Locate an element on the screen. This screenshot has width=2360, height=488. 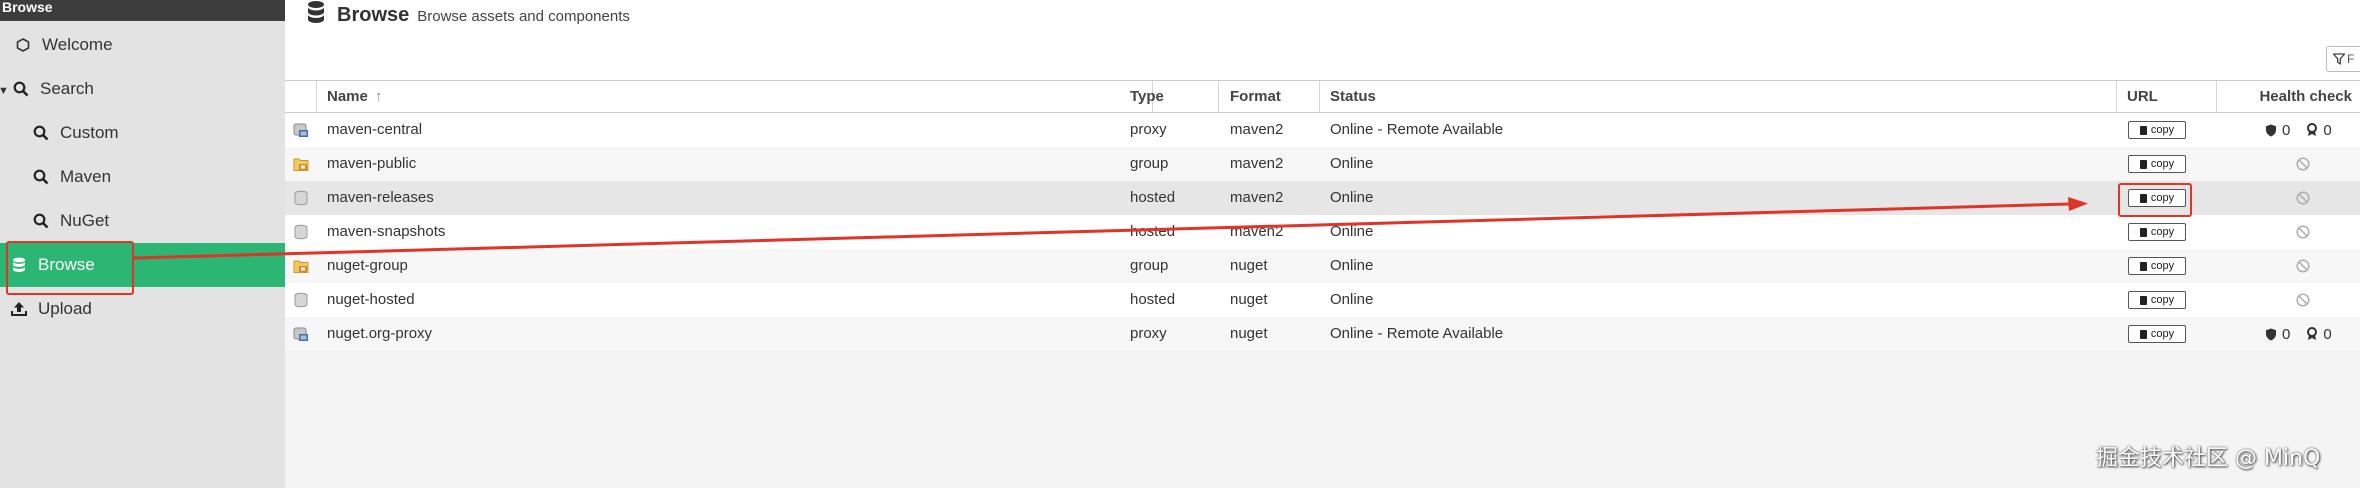
filter-input: F is located at coordinates (2343, 59).